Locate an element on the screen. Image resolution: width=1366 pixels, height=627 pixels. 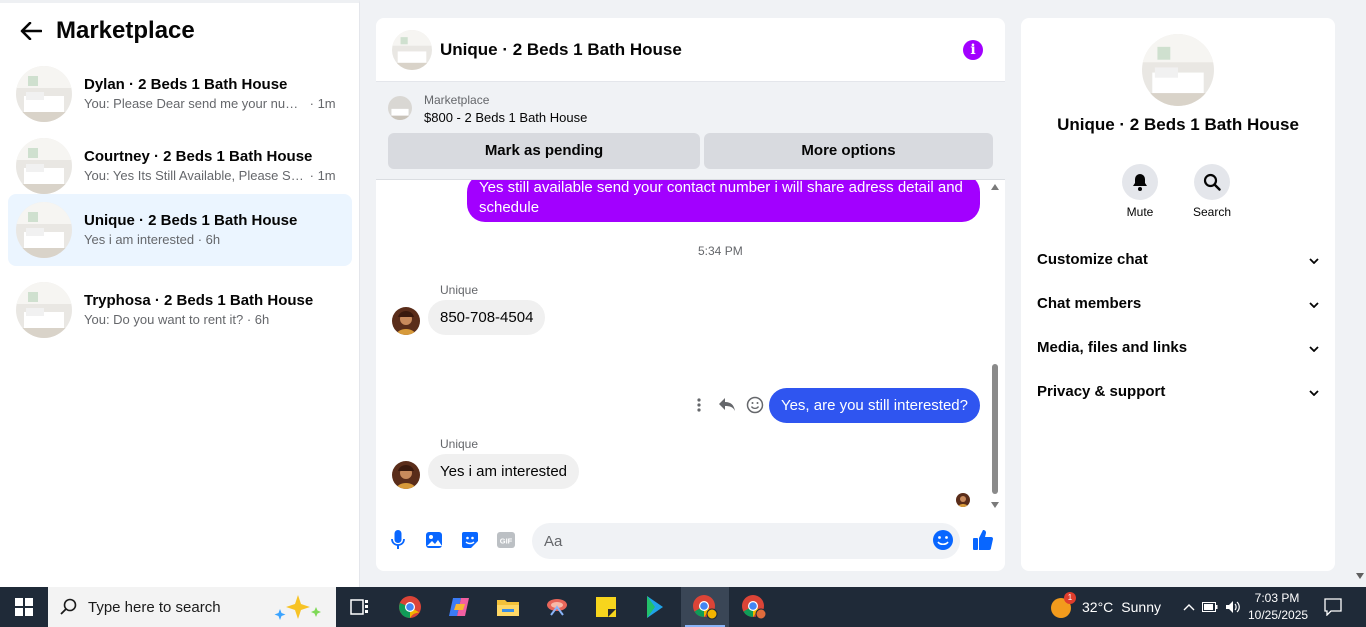
back-arrow-icon is located at coordinates (31, 31).